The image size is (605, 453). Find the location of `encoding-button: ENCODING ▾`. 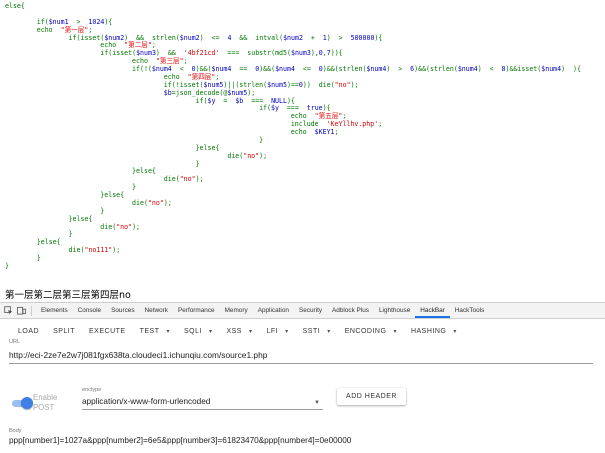

encoding-button: ENCODING ▾ is located at coordinates (371, 332).